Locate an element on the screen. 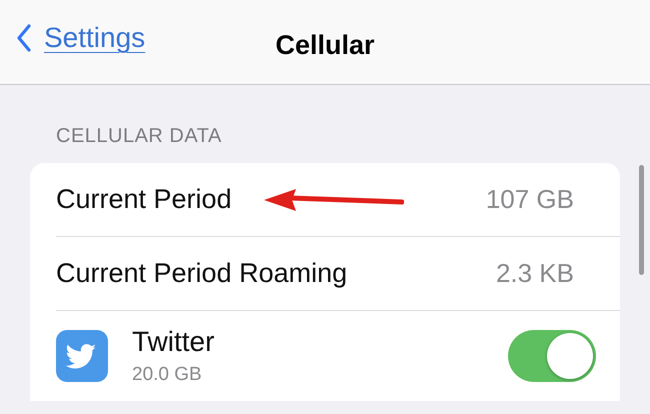 The height and width of the screenshot is (414, 650). back-link: Settings is located at coordinates (81, 38).